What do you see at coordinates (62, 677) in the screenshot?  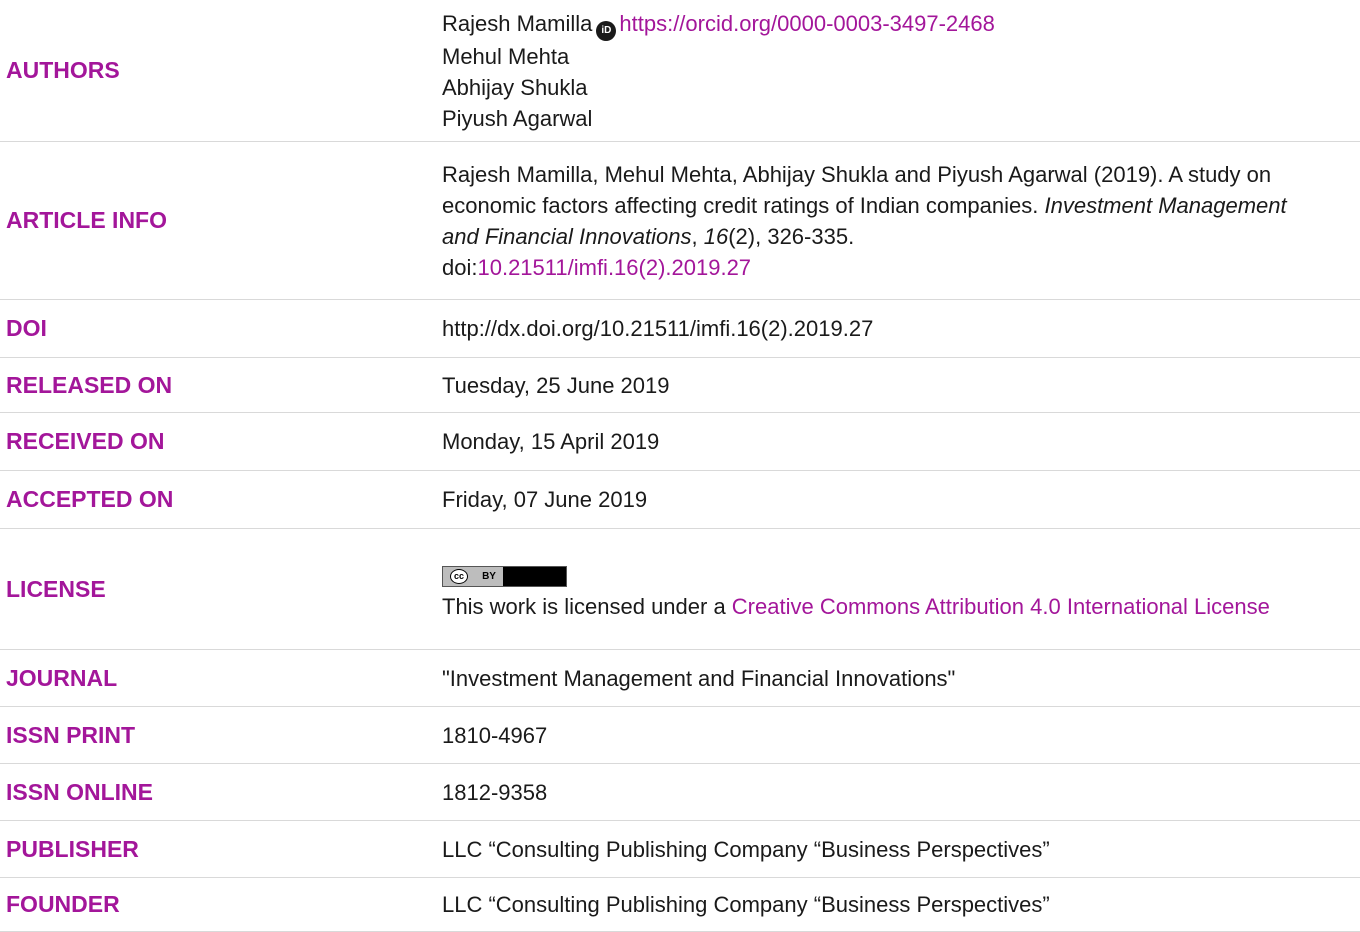 I see `journal-label: JOURNAL` at bounding box center [62, 677].